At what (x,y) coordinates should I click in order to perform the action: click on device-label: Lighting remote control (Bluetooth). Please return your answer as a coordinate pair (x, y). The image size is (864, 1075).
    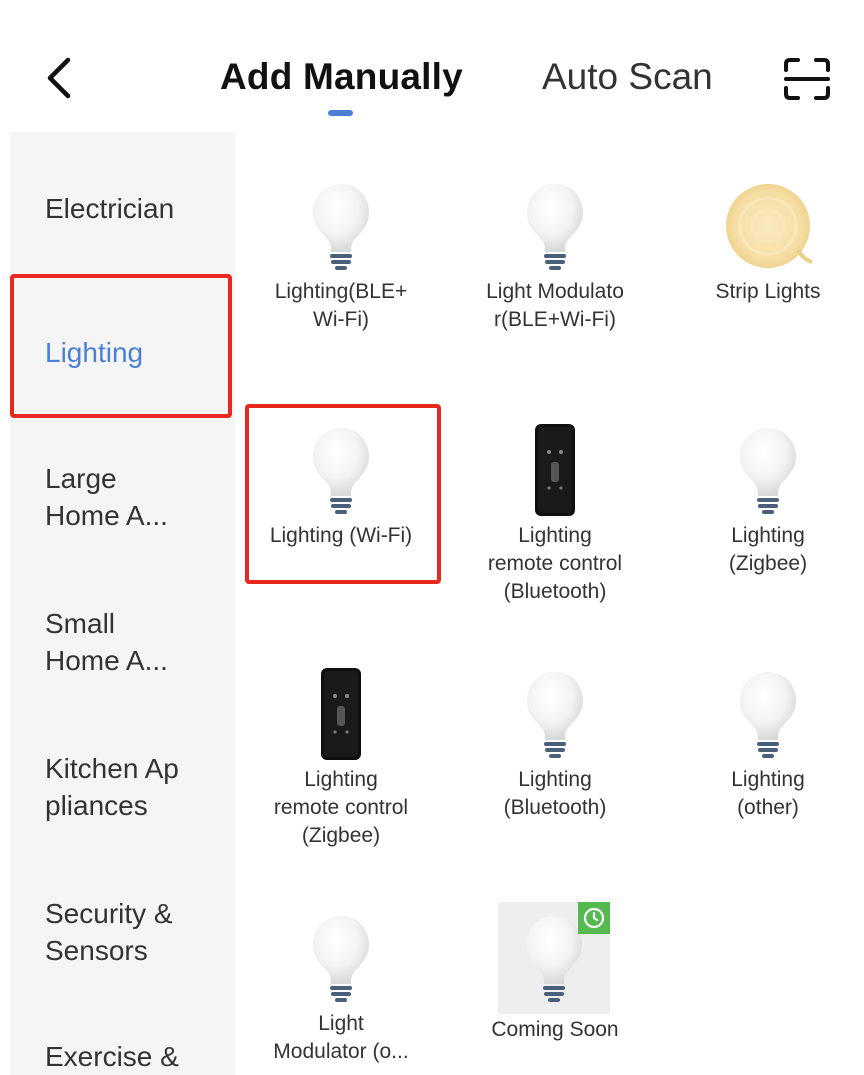
    Looking at the image, I should click on (555, 563).